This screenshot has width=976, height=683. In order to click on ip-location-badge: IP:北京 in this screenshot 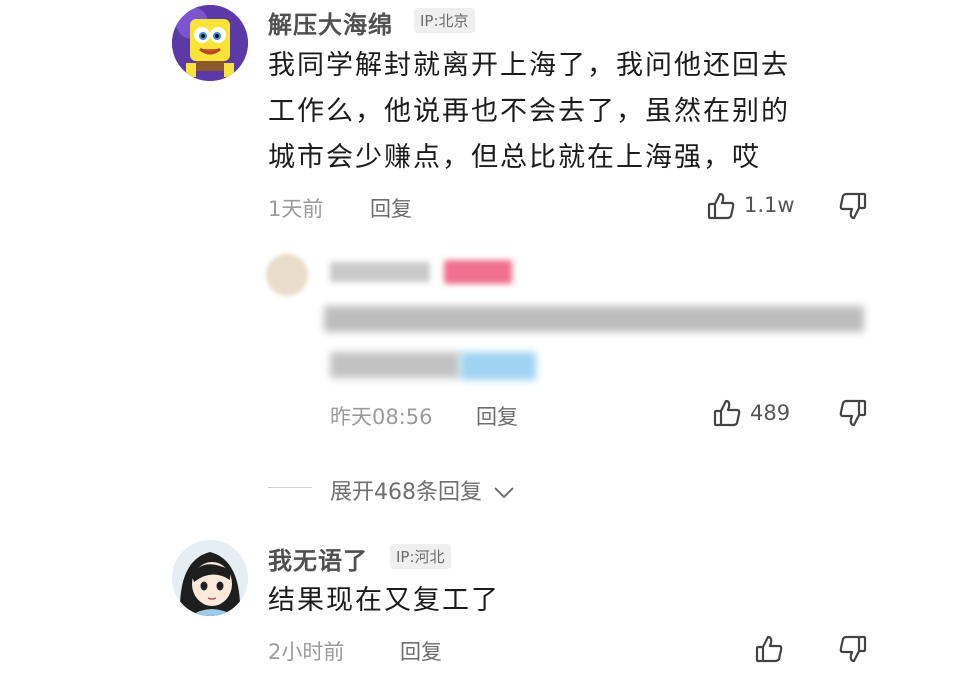, I will do `click(444, 20)`.